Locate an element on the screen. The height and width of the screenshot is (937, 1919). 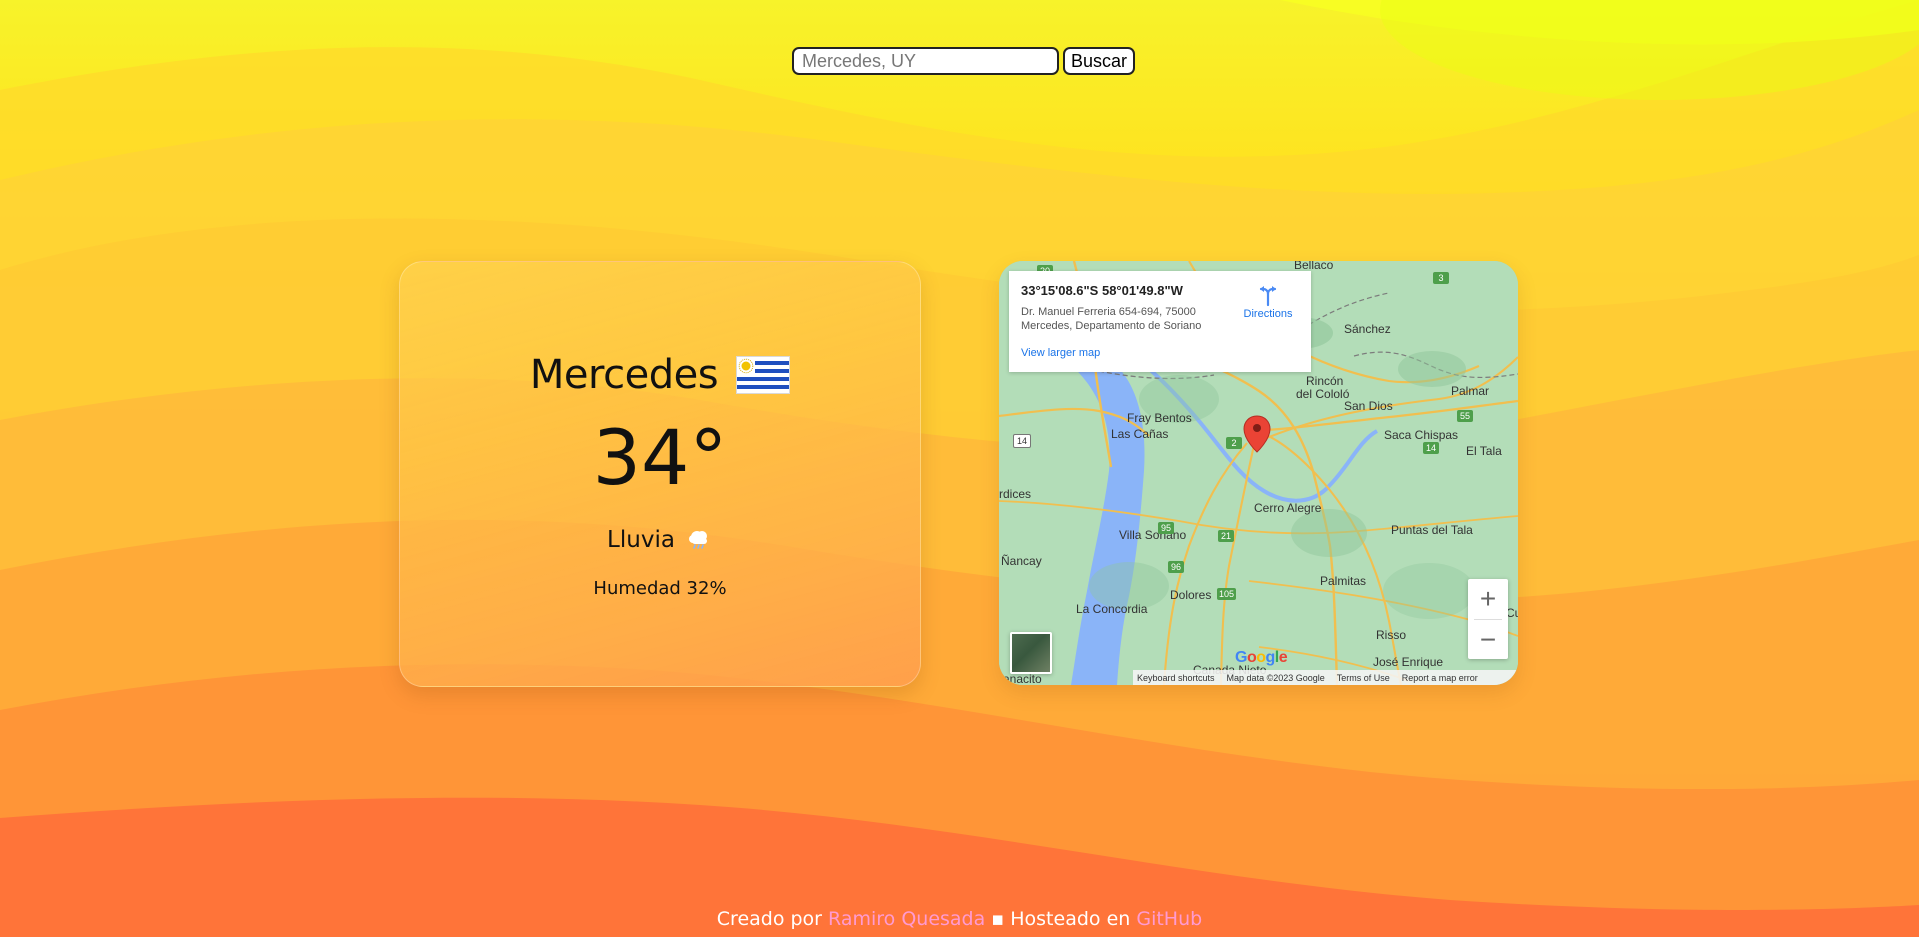
zoom-controls: + − is located at coordinates (1488, 619).